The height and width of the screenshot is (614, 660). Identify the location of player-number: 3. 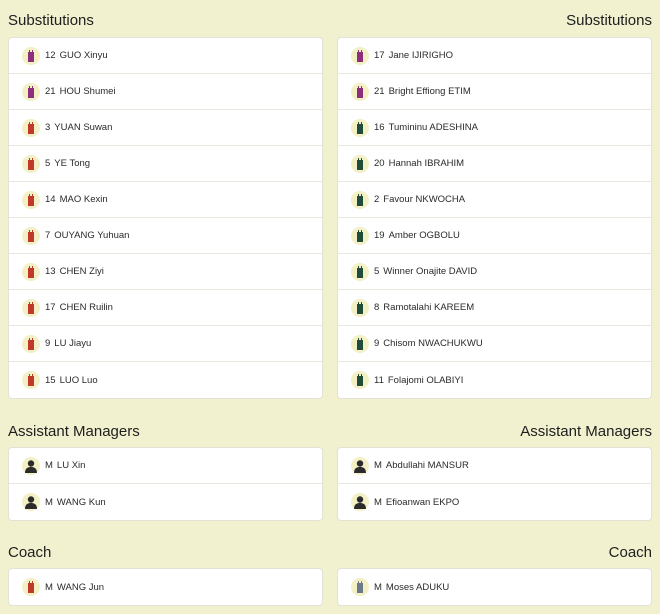
(48, 127).